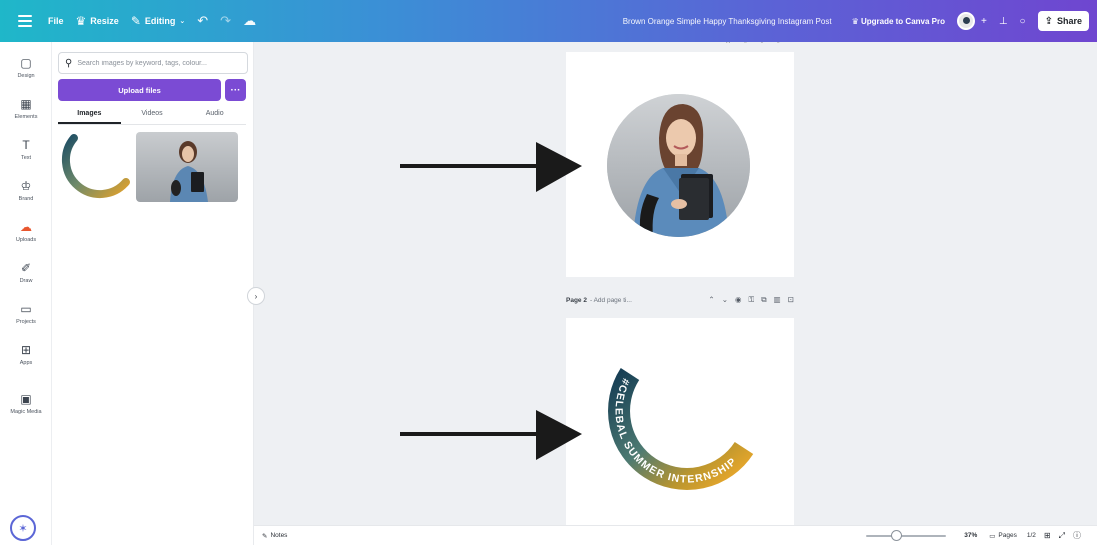 This screenshot has width=1097, height=545. I want to click on rail-label: Text, so click(26, 158).